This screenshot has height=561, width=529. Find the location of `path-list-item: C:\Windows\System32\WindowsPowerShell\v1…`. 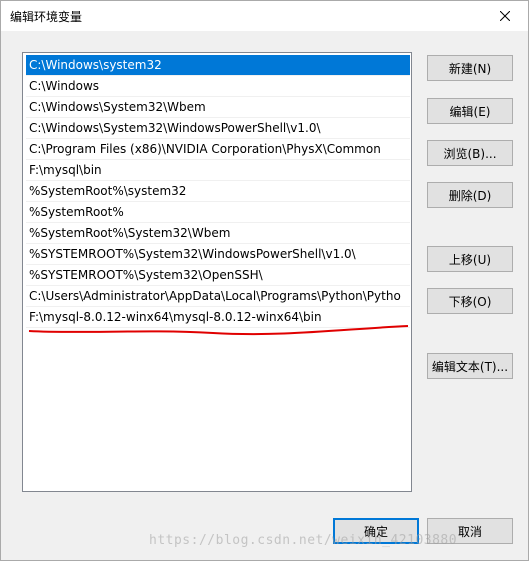

path-list-item: C:\Windows\System32\WindowsPowerShell\v1… is located at coordinates (218, 128).